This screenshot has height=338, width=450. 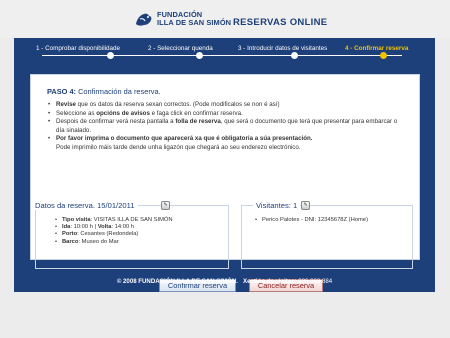 I want to click on instruction-bold: Revise, so click(x=66, y=104).